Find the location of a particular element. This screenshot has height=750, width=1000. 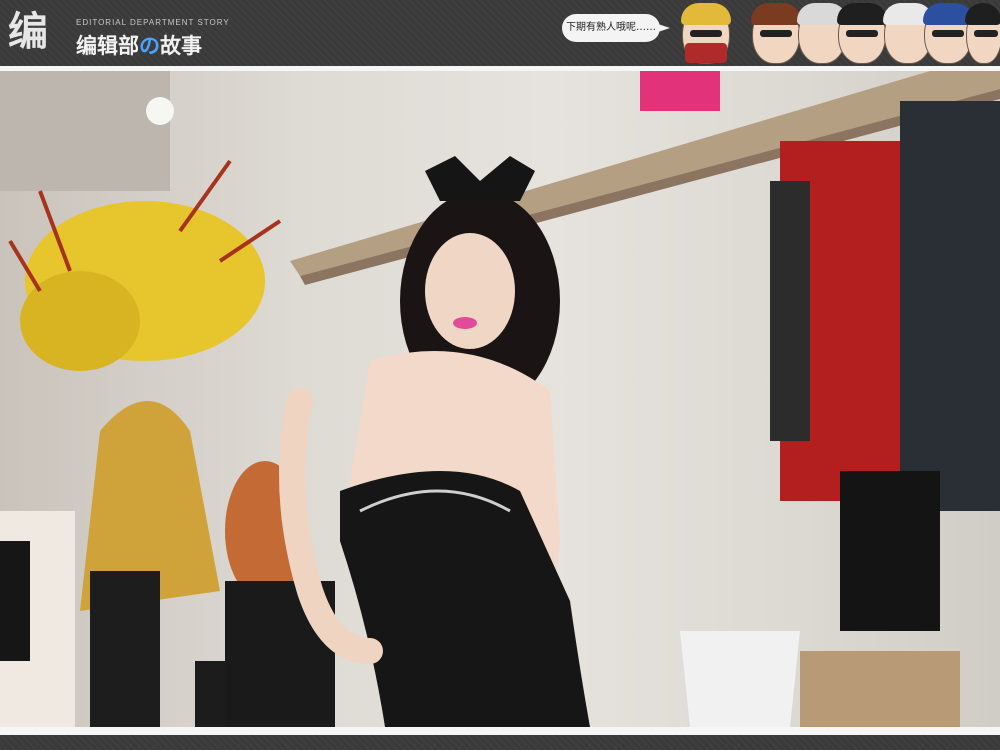

cartoon-faces-banner is located at coordinates (840, 33).